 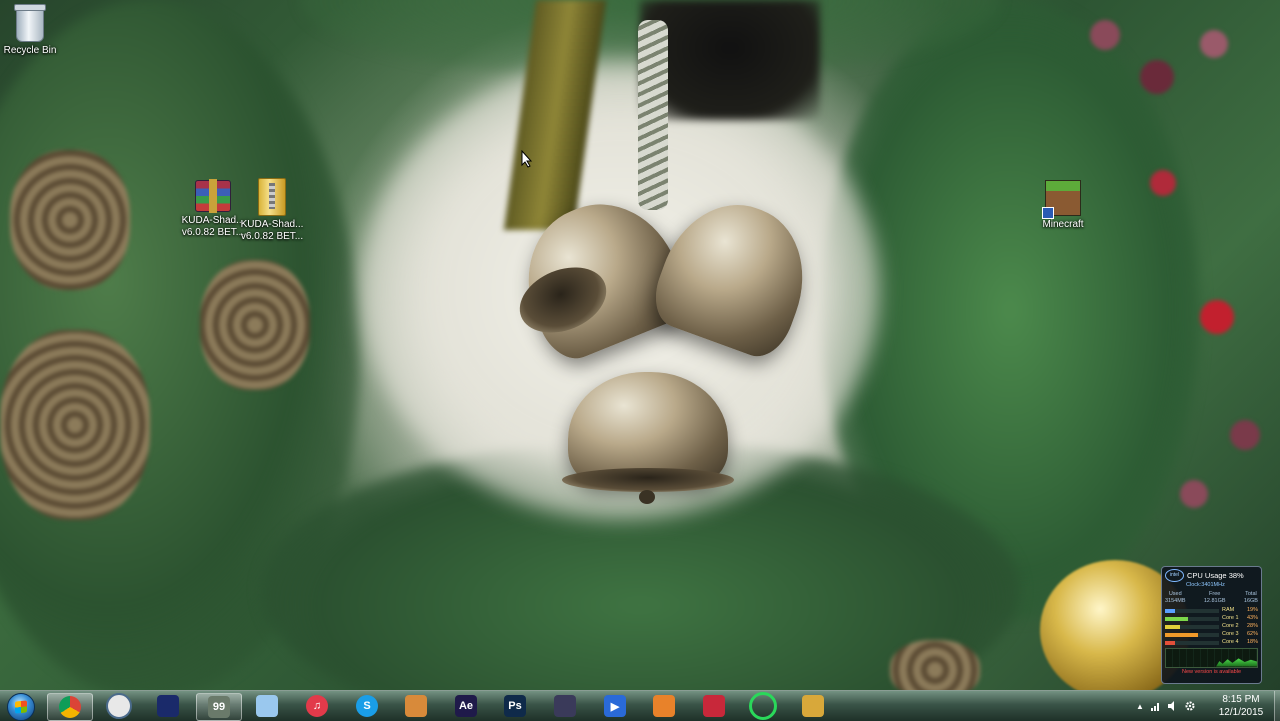 What do you see at coordinates (1252, 625) in the screenshot?
I see `cpu-row-value: 28%` at bounding box center [1252, 625].